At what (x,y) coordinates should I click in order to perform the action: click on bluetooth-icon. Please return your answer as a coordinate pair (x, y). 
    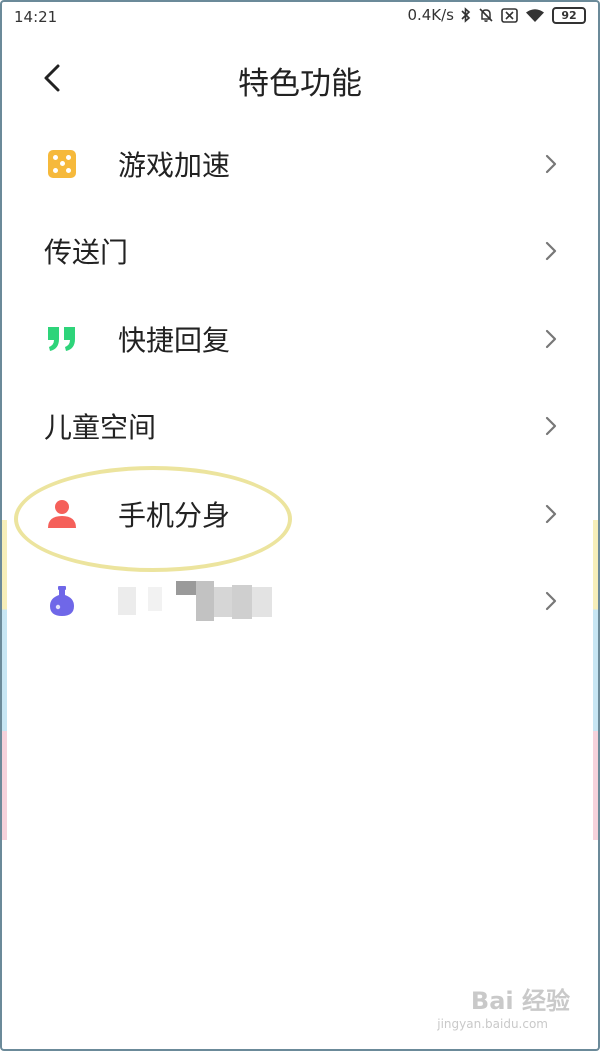
    Looking at the image, I should click on (466, 15).